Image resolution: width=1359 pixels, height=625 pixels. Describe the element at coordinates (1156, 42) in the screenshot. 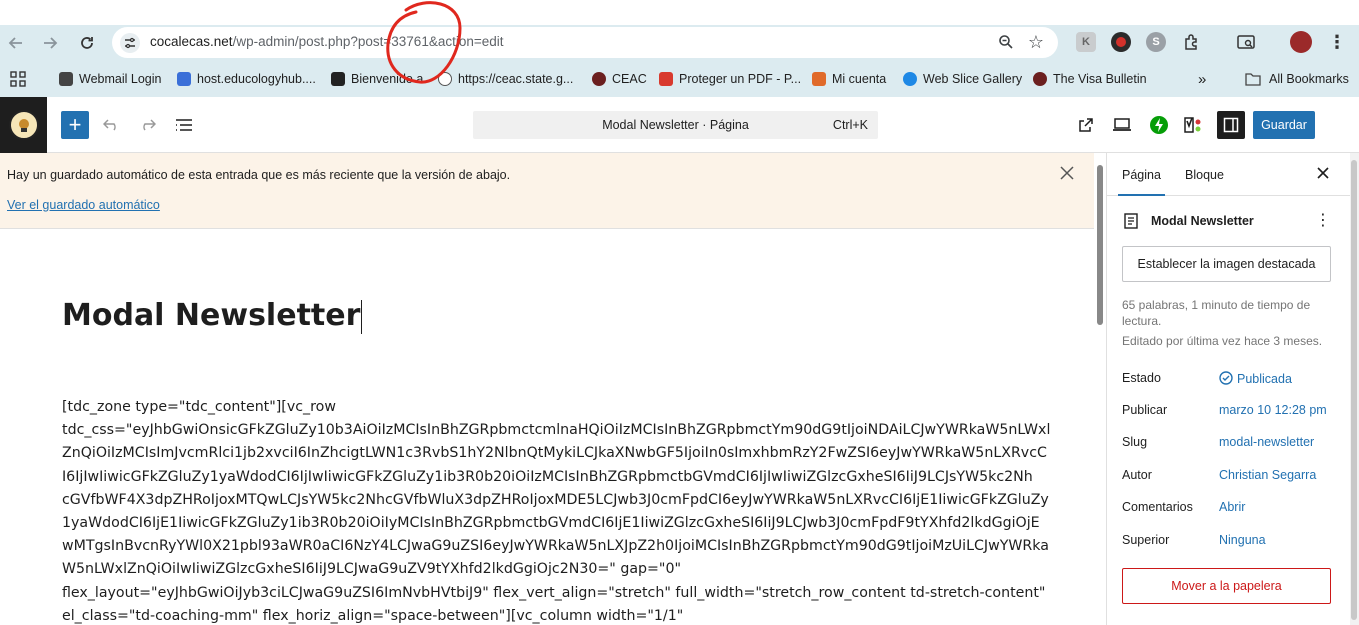

I see `extension-s-icon: S` at that location.